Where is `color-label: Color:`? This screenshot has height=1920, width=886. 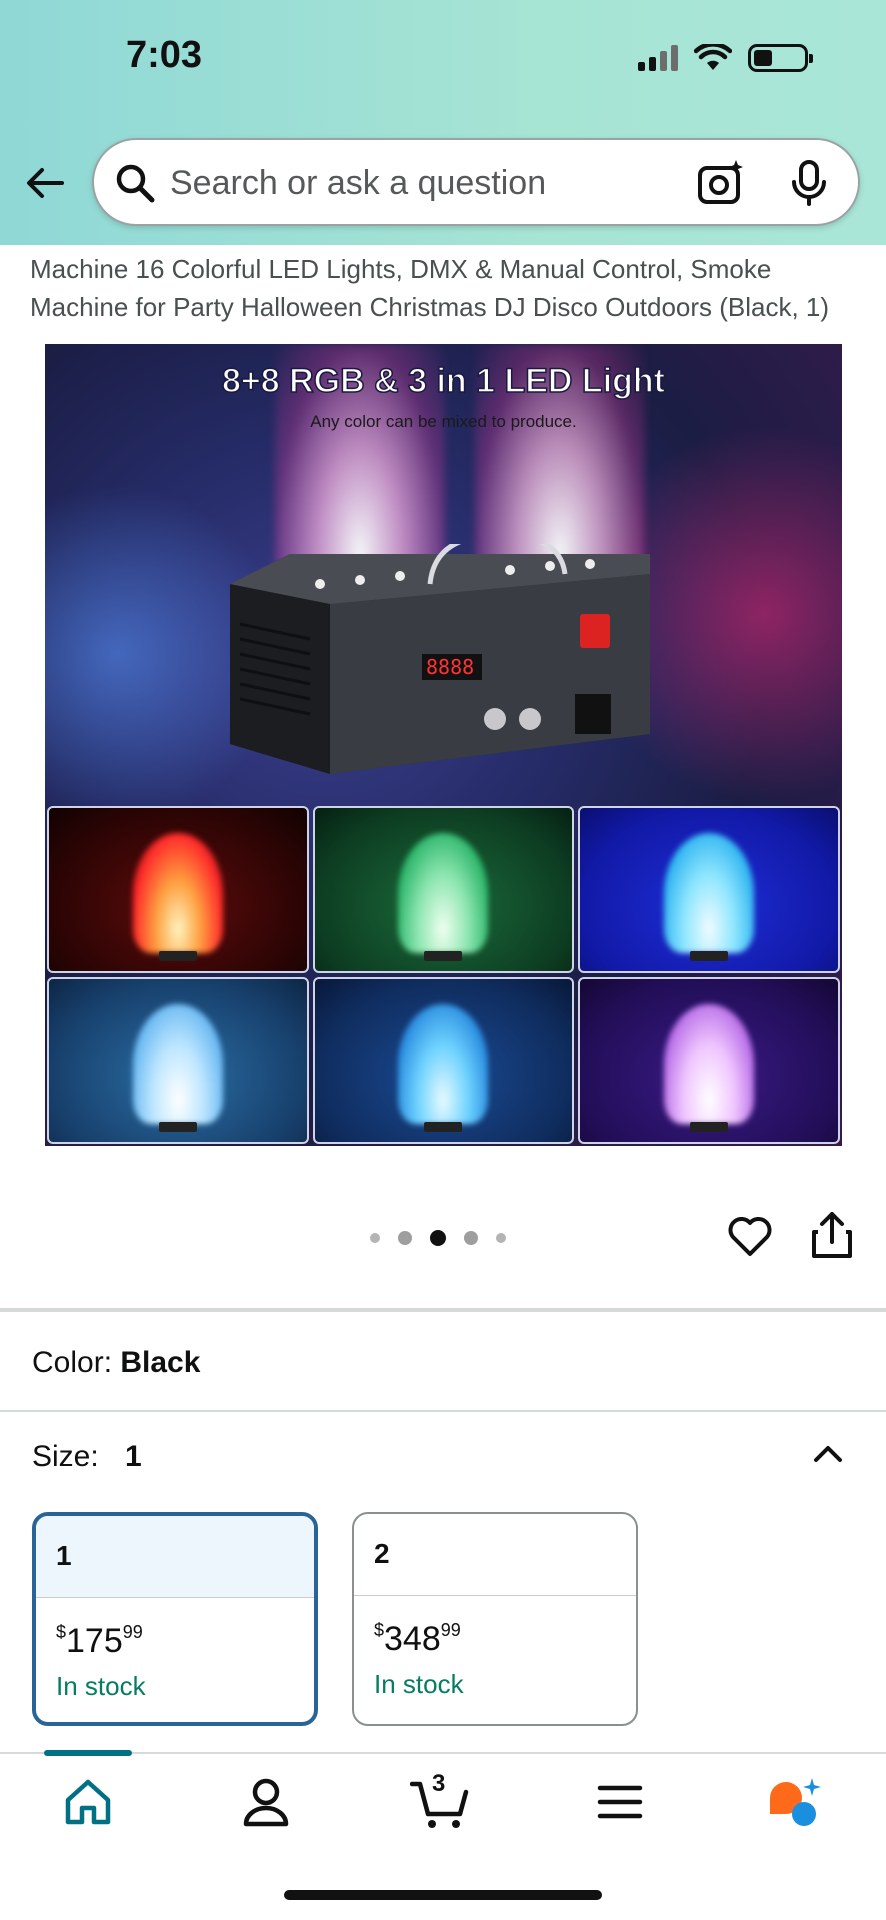
color-label: Color: is located at coordinates (72, 1362).